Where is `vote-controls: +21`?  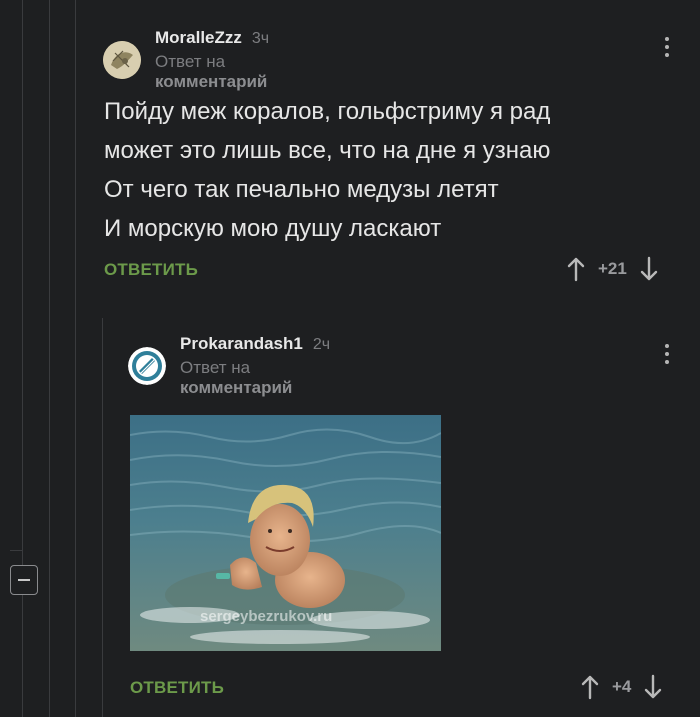
vote-controls: +21 is located at coordinates (612, 269).